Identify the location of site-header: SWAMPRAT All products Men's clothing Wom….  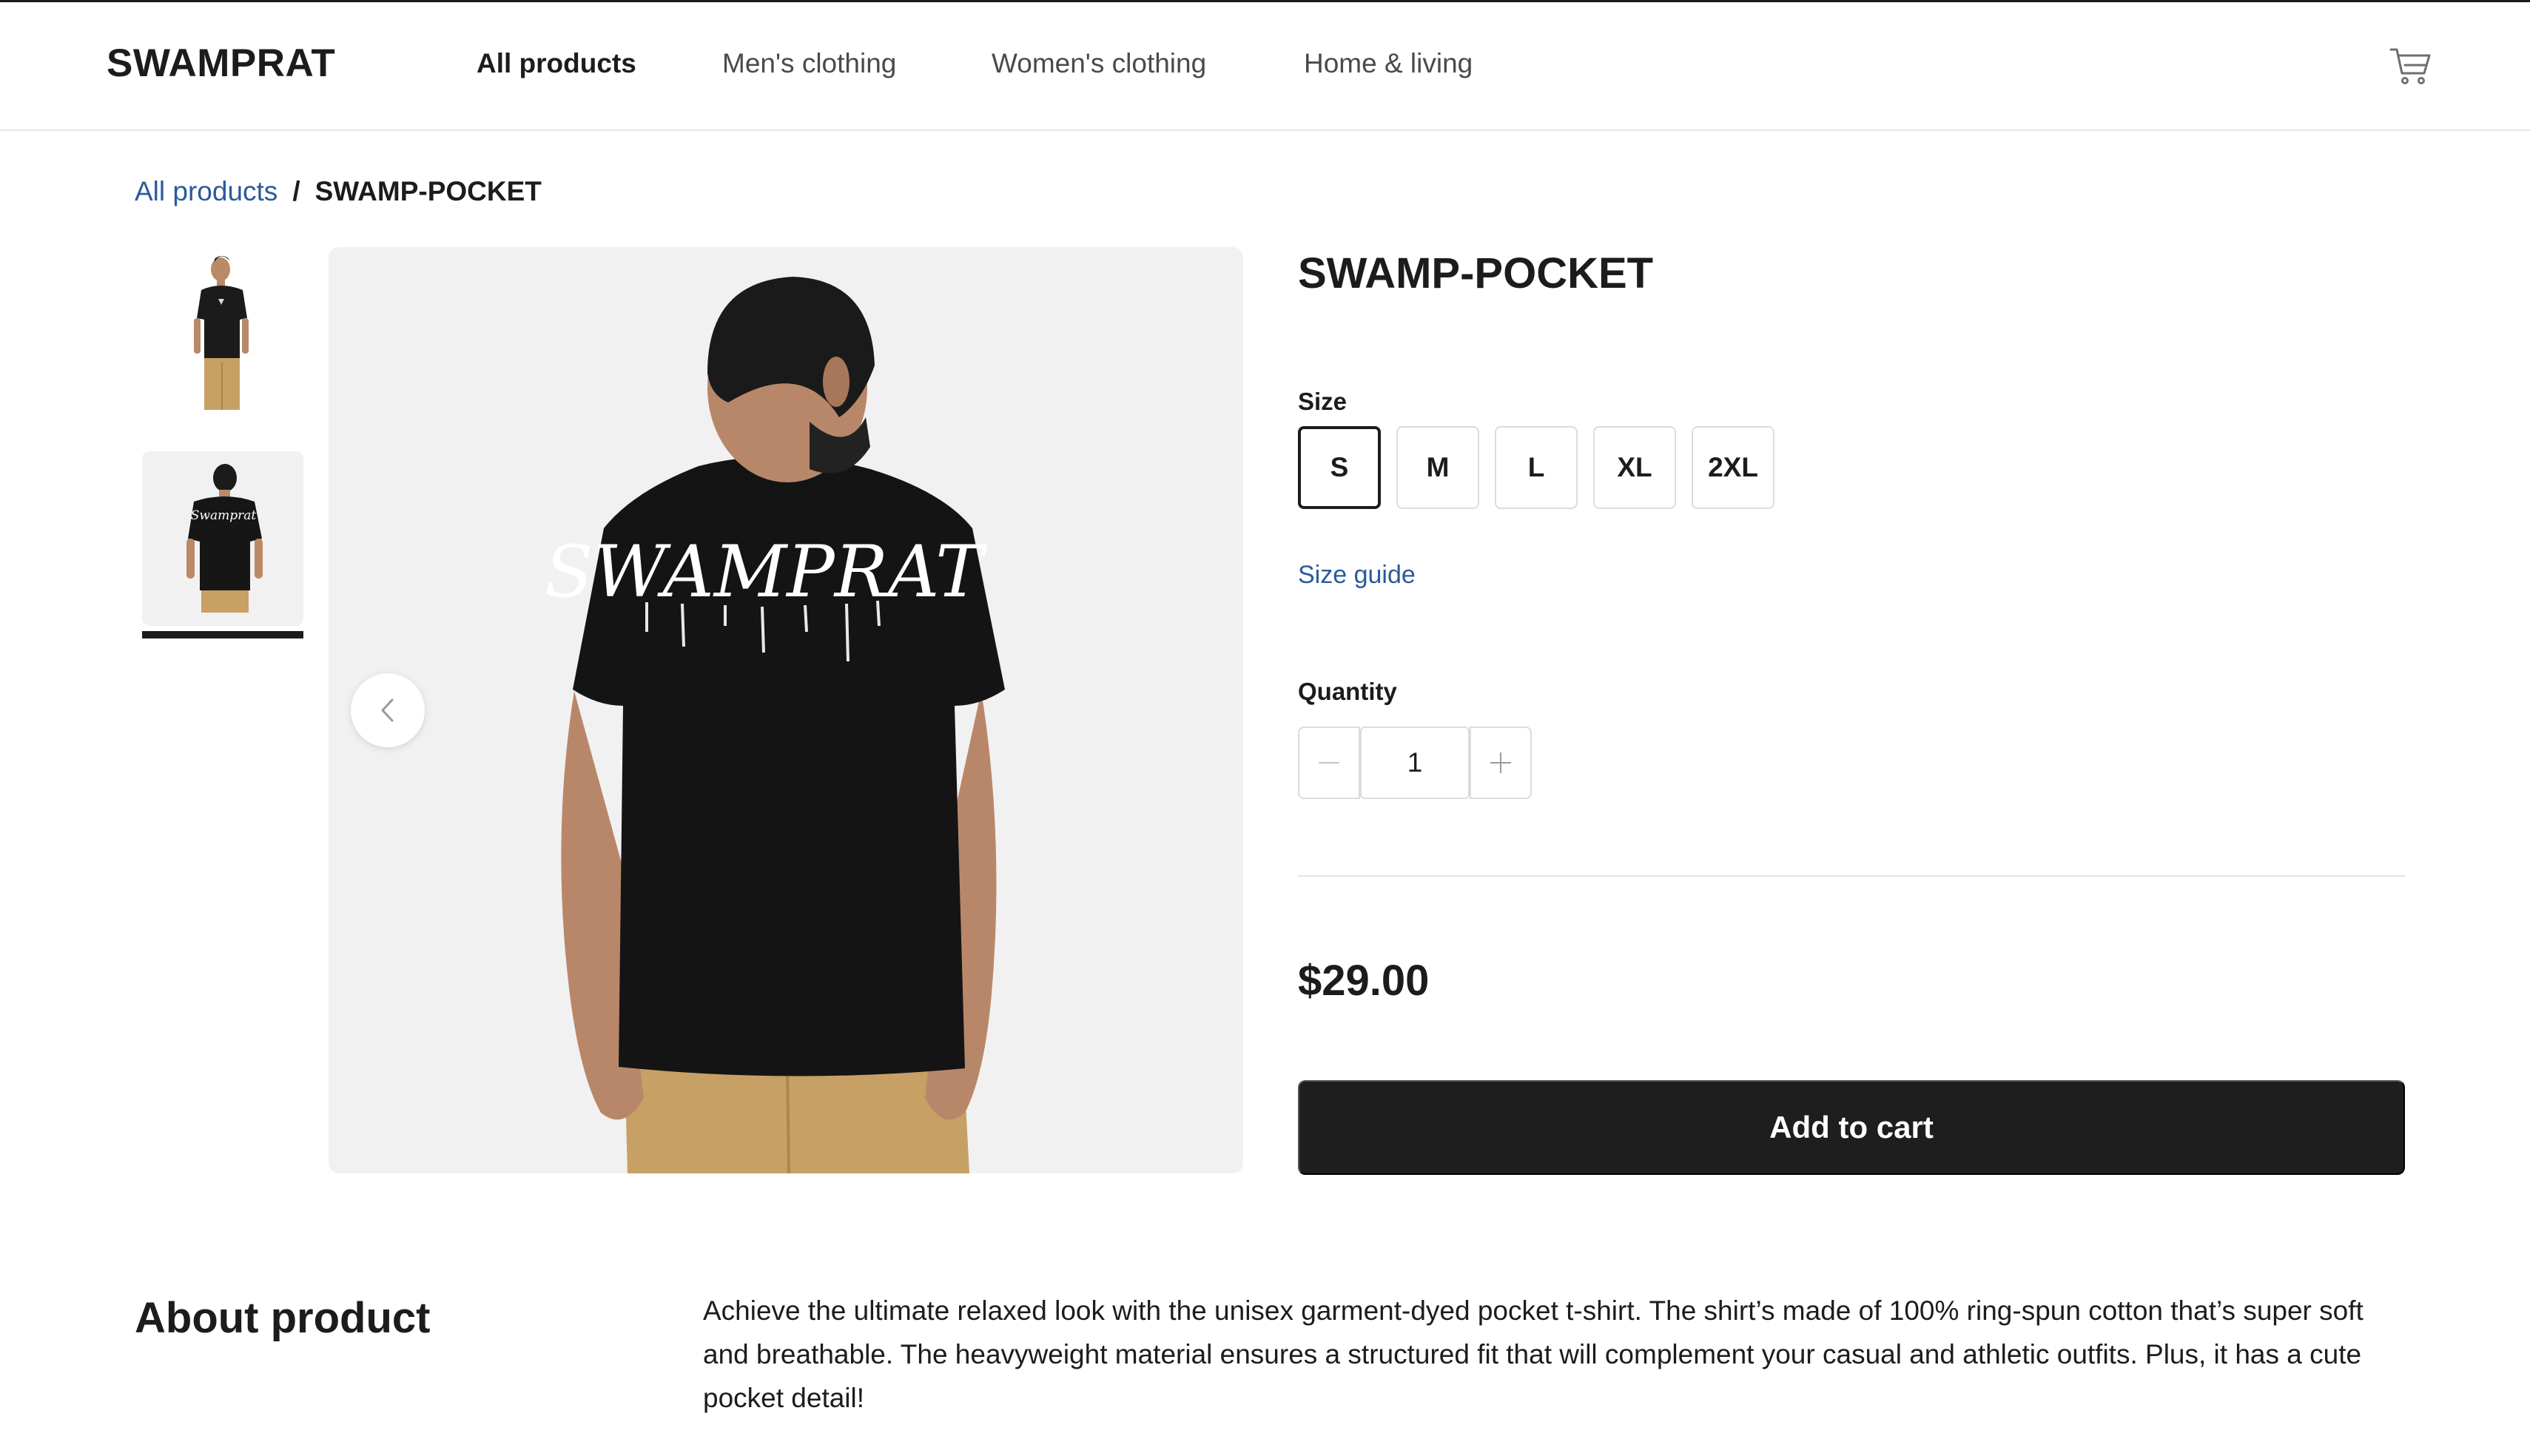
(1265, 66).